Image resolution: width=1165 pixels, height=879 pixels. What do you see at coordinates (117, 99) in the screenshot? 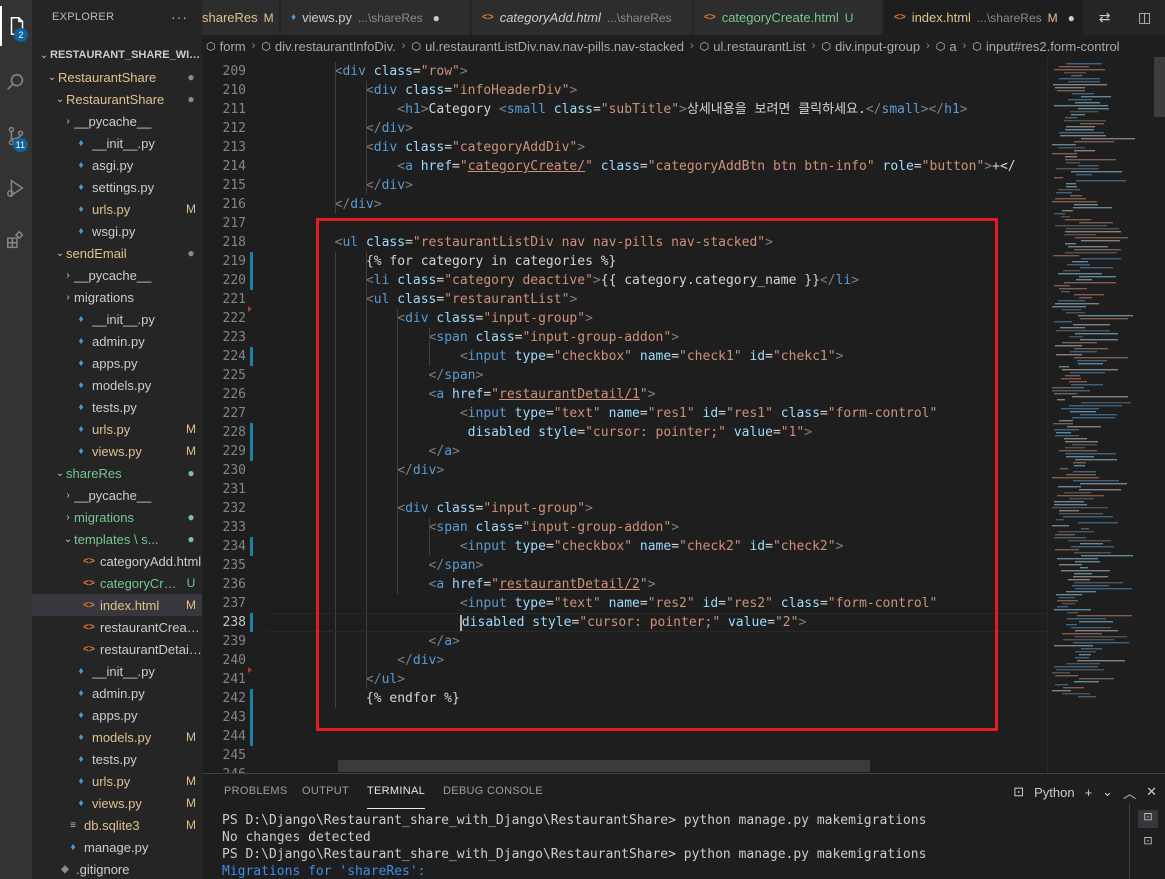
I see `tree-item: ⌄ RestaurantShare ●` at bounding box center [117, 99].